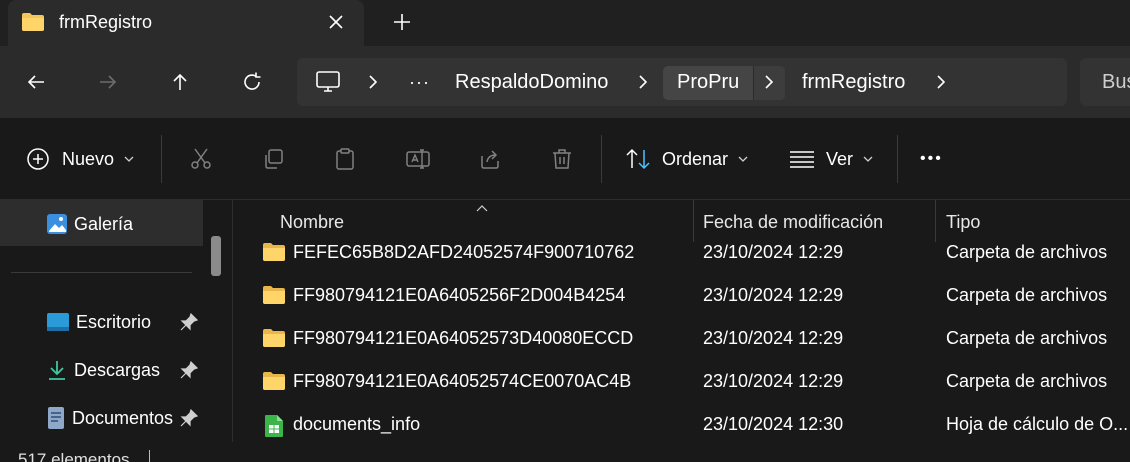 The width and height of the screenshot is (1130, 462). Describe the element at coordinates (123, 417) in the screenshot. I see `sidebar-item-label: Documentos` at that location.